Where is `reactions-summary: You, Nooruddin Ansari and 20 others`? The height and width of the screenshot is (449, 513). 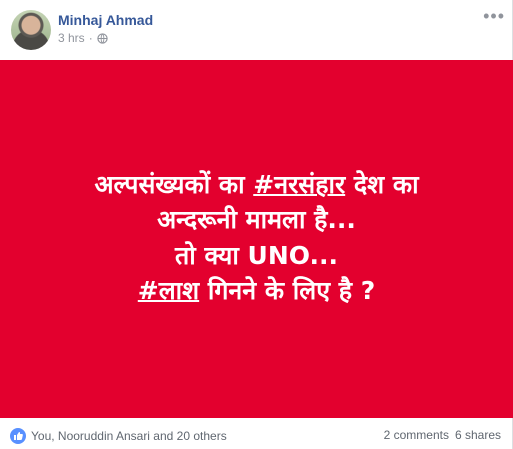
reactions-summary: You, Nooruddin Ansari and 20 others is located at coordinates (118, 436).